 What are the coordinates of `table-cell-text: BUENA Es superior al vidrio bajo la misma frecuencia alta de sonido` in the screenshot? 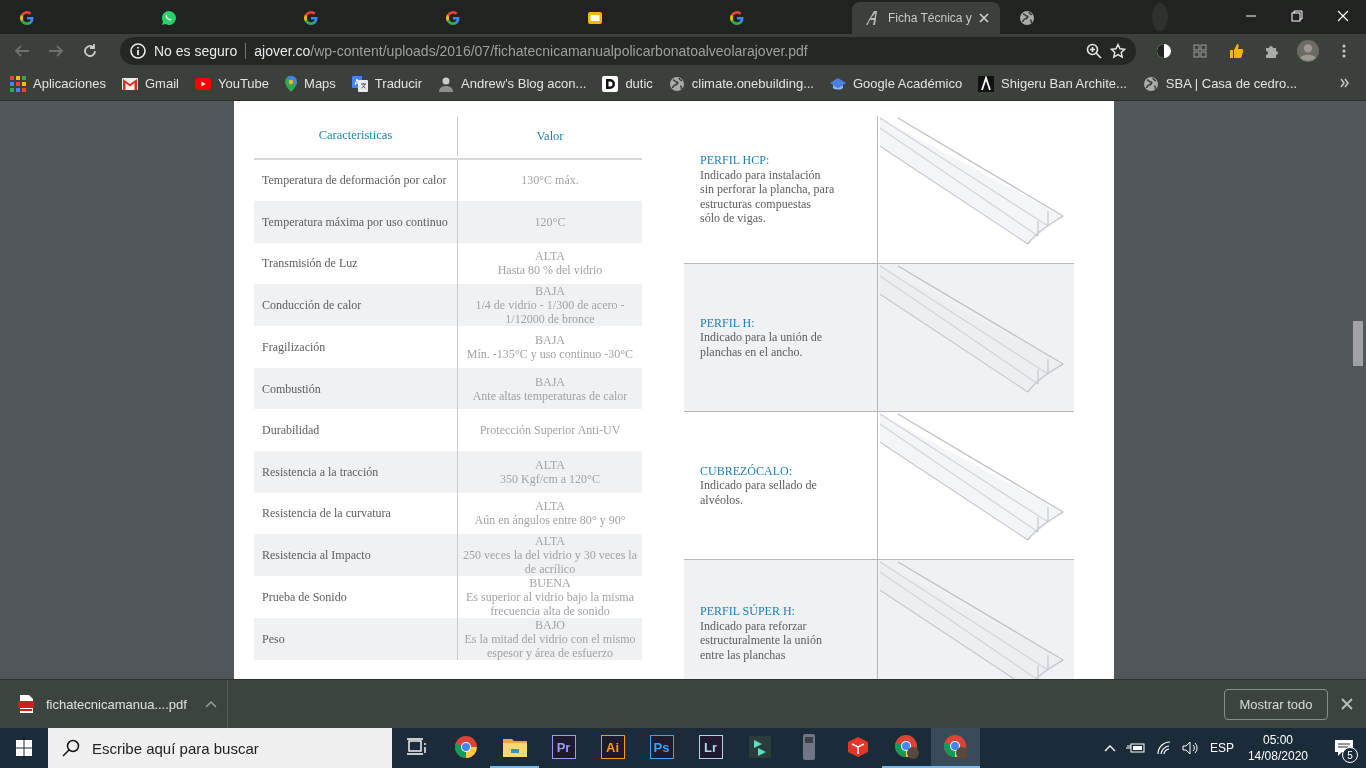 It's located at (550, 597).